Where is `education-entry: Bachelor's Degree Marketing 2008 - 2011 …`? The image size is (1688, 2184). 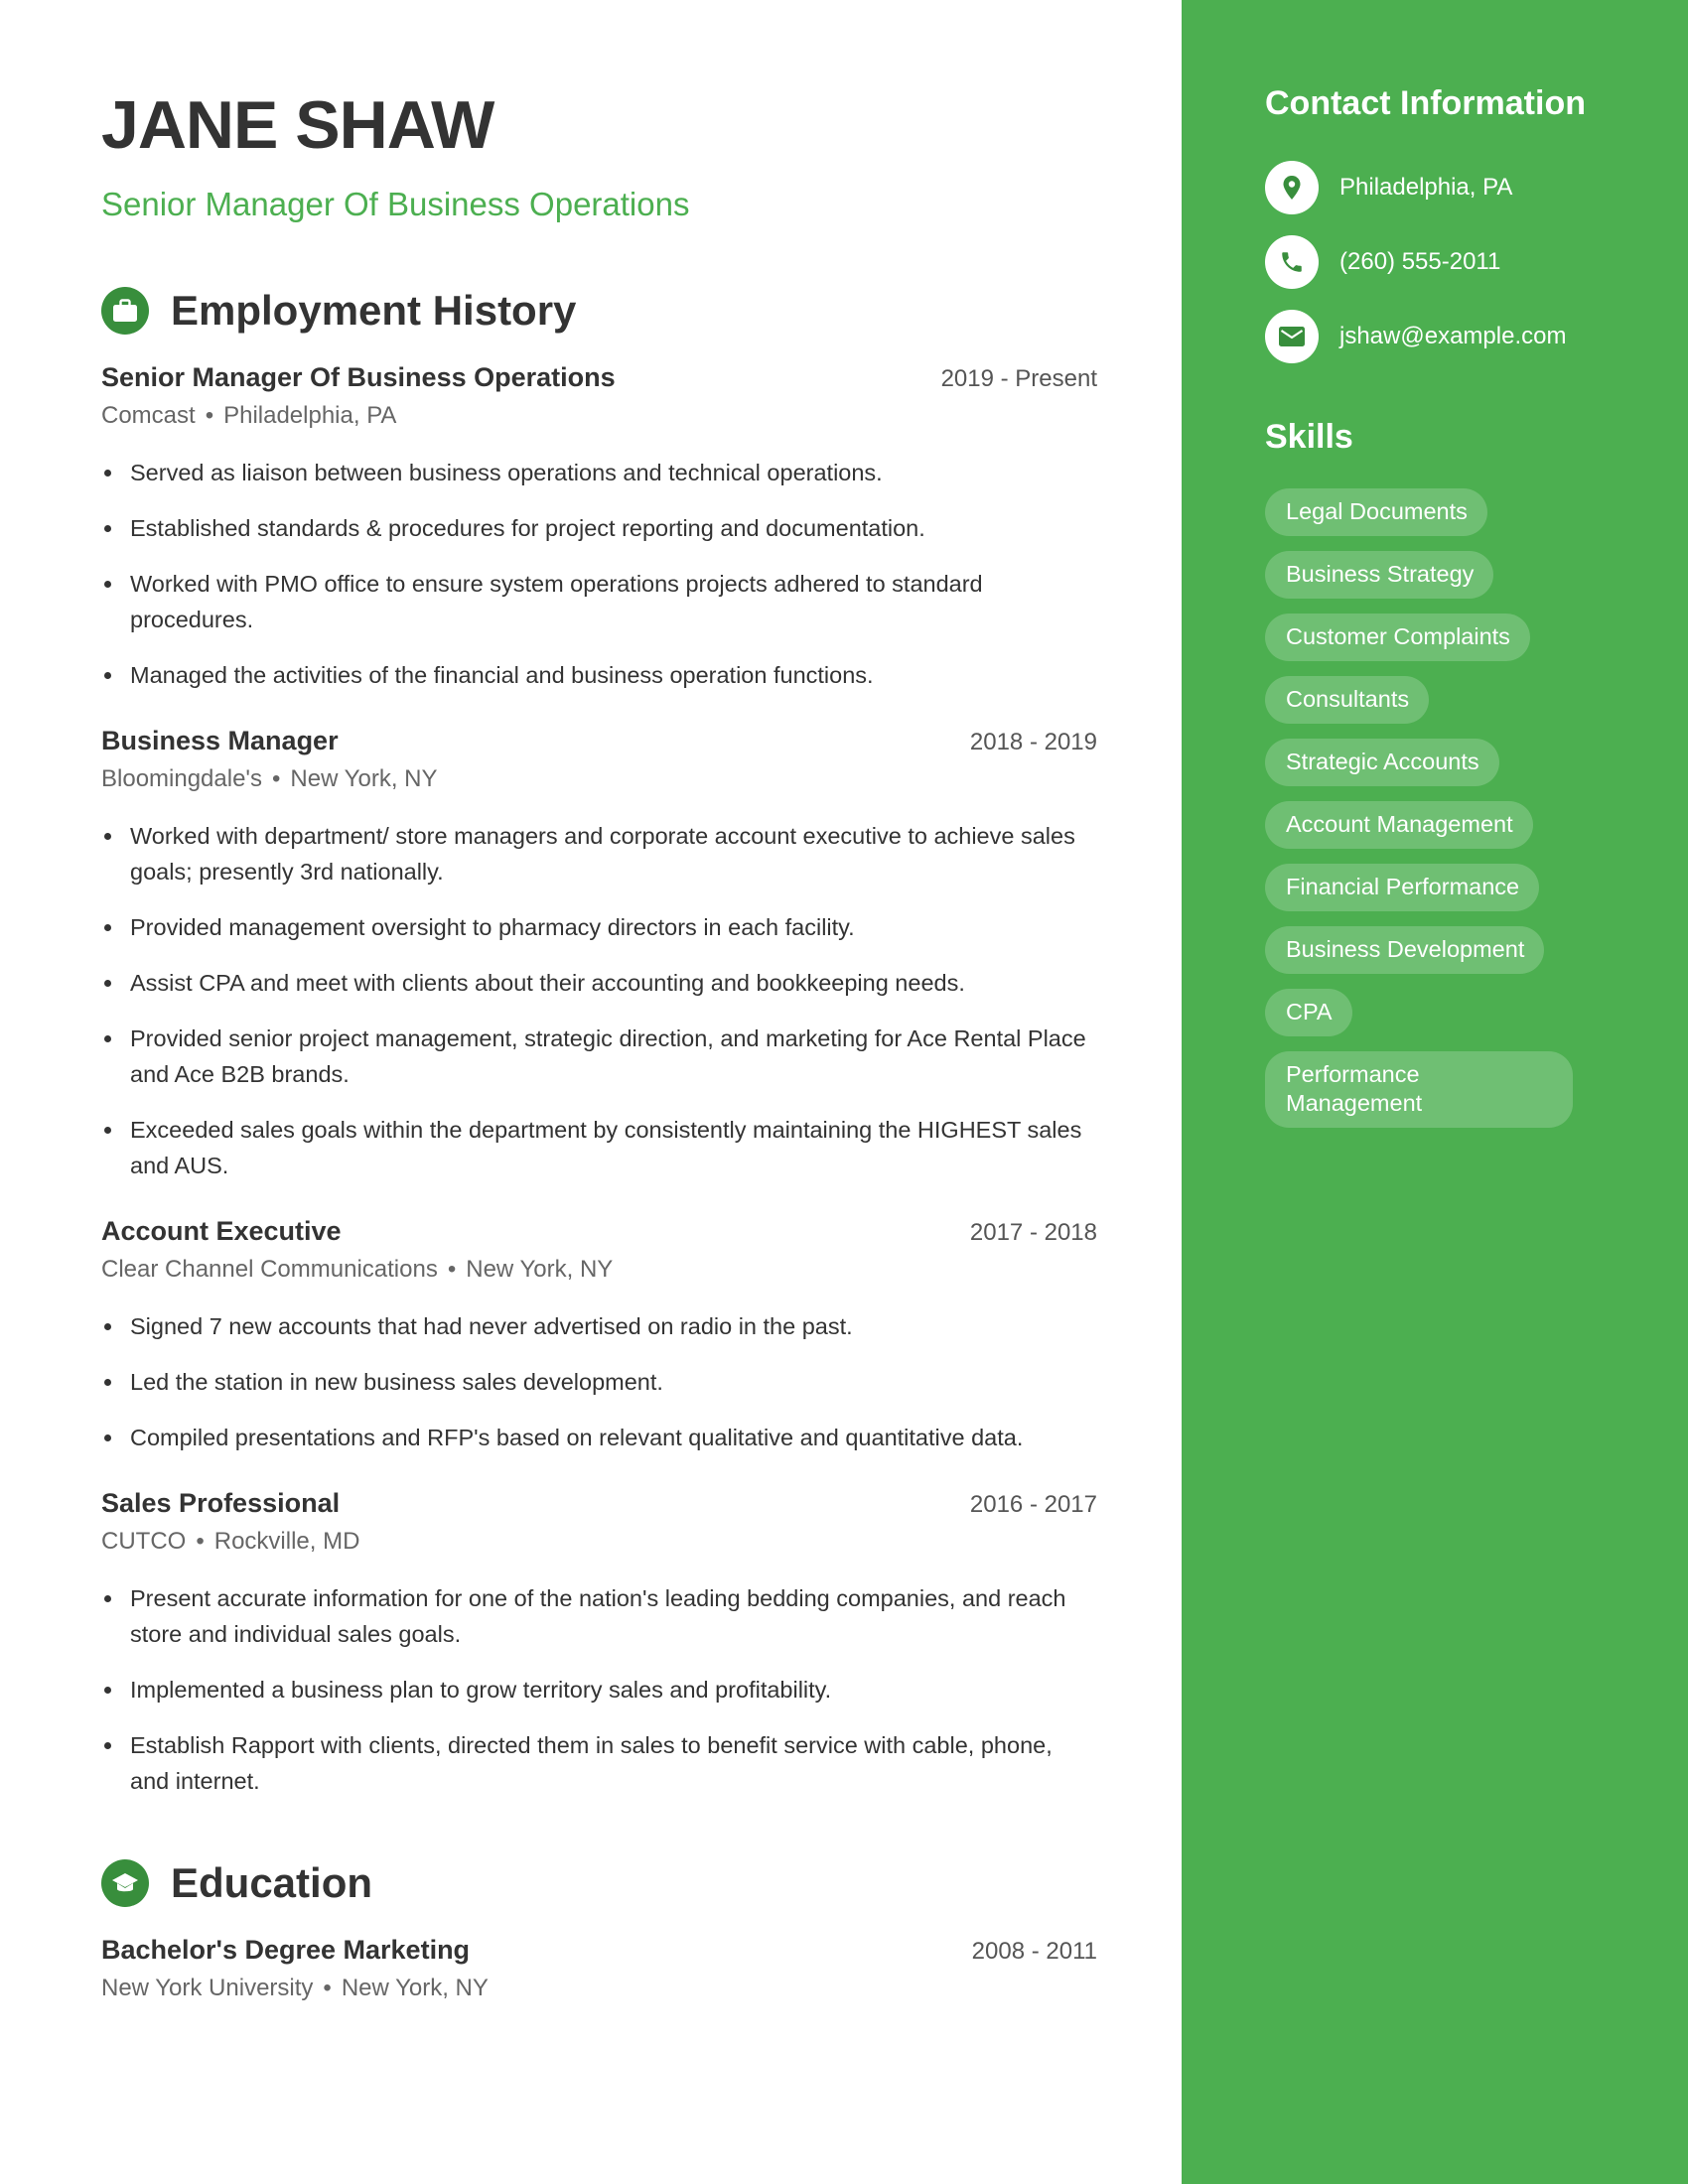 education-entry: Bachelor's Degree Marketing 2008 - 2011 … is located at coordinates (599, 1968).